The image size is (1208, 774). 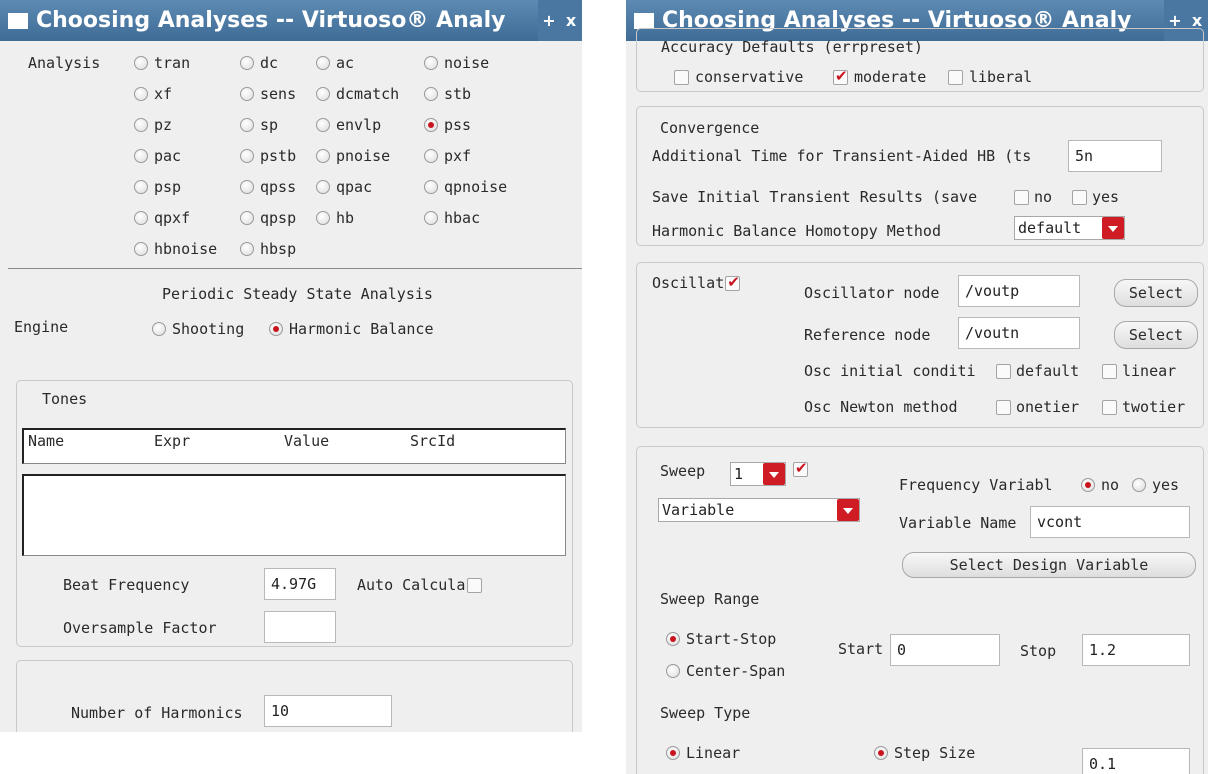 What do you see at coordinates (571, 20) in the screenshot?
I see `close-icon: x` at bounding box center [571, 20].